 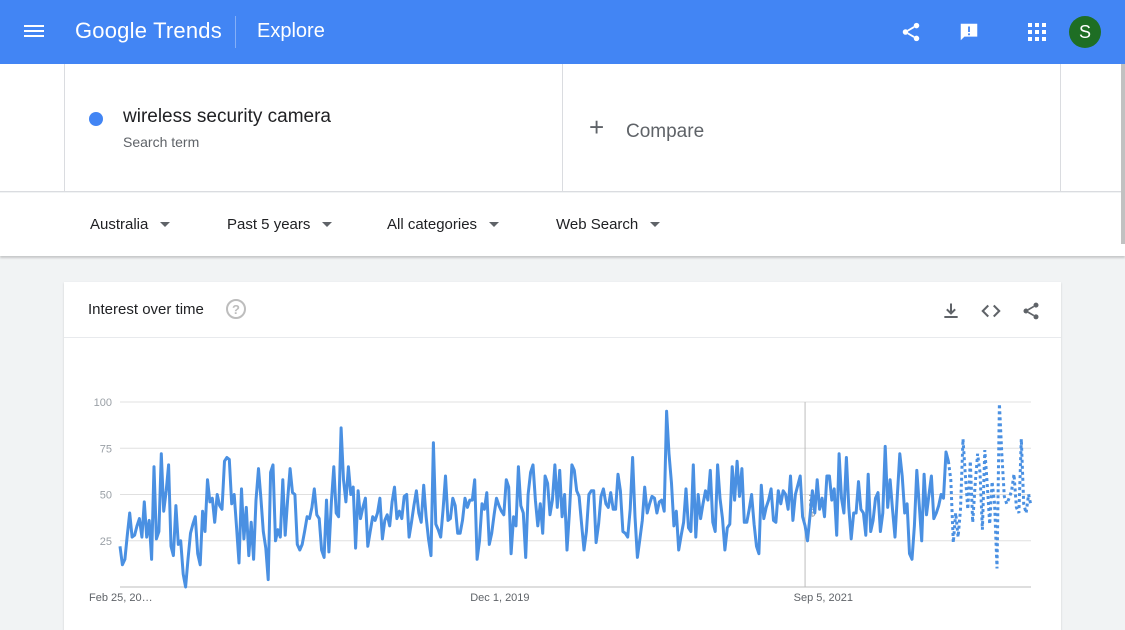 I want to click on app-header: Google Trends Explore S, so click(x=562, y=32).